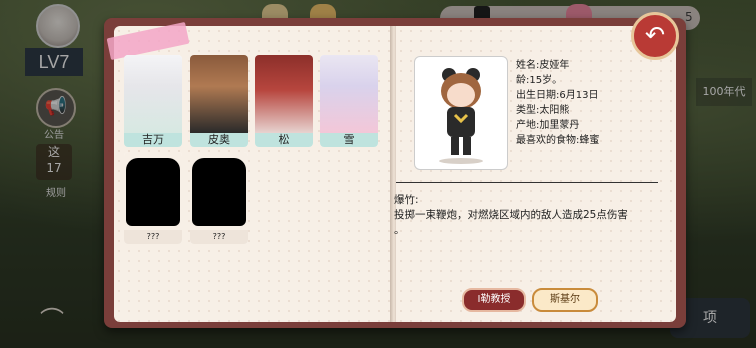  What do you see at coordinates (461, 116) in the screenshot?
I see `bear-girl-figure` at bounding box center [461, 116].